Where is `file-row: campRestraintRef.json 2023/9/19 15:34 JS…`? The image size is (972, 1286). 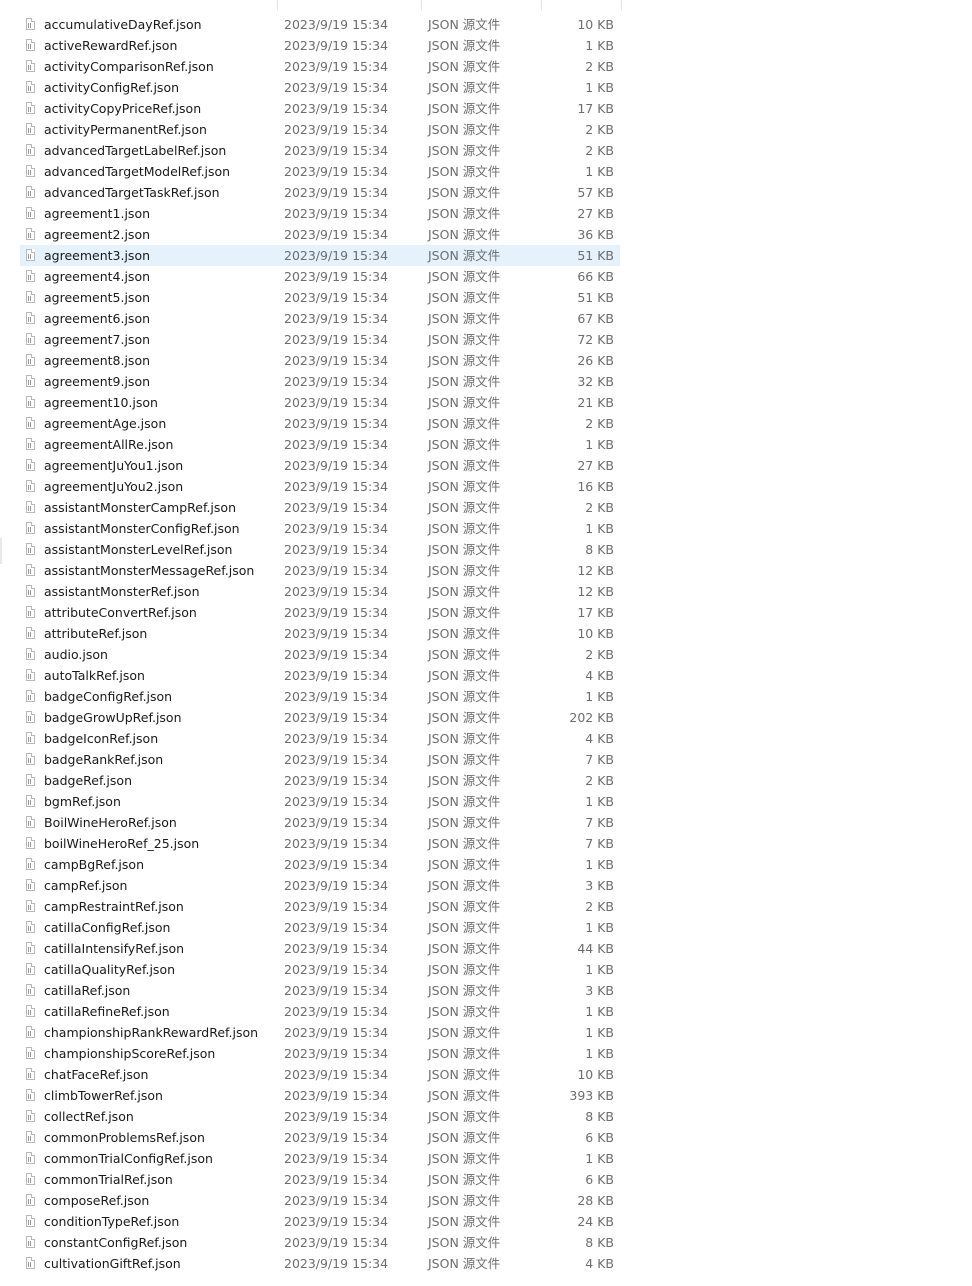 file-row: campRestraintRef.json 2023/9/19 15:34 JS… is located at coordinates (320, 906).